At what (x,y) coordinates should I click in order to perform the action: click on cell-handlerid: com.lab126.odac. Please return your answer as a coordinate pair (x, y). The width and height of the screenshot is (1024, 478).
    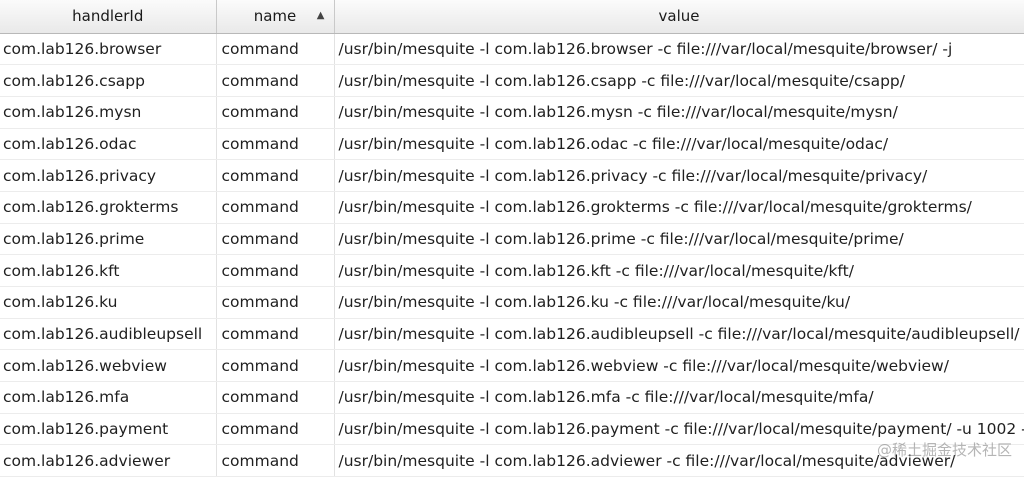
    Looking at the image, I should click on (108, 144).